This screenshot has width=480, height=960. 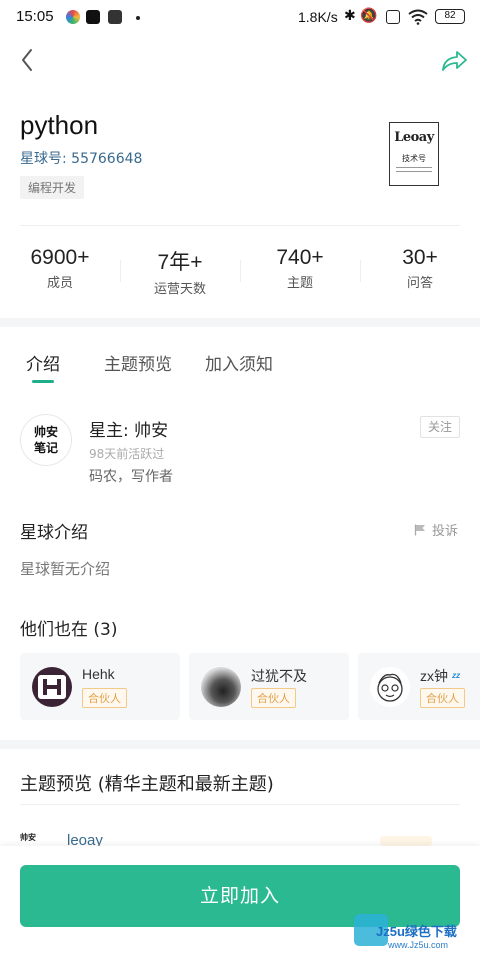 I want to click on tab-intro: 介绍, so click(x=43, y=362).